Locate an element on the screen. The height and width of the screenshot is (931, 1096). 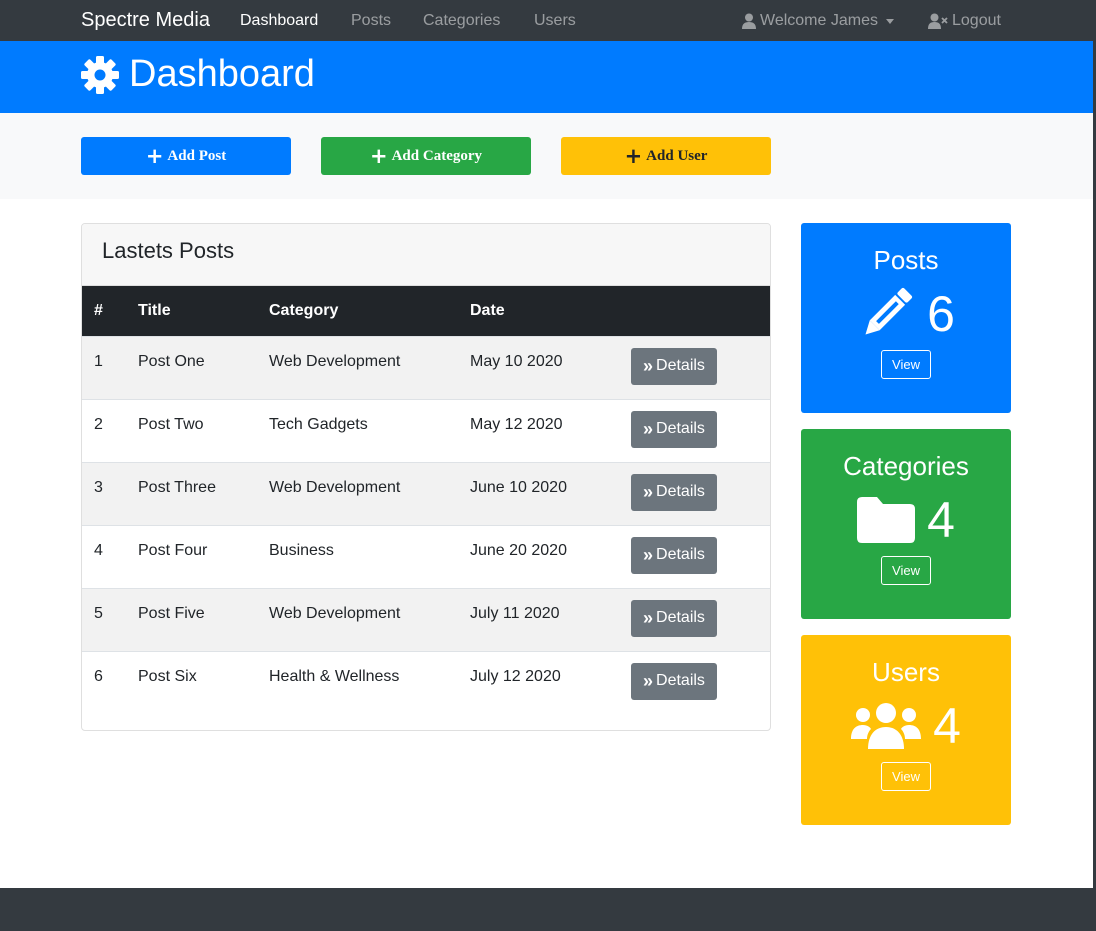
row-date: May 12 2020 is located at coordinates (538, 430).